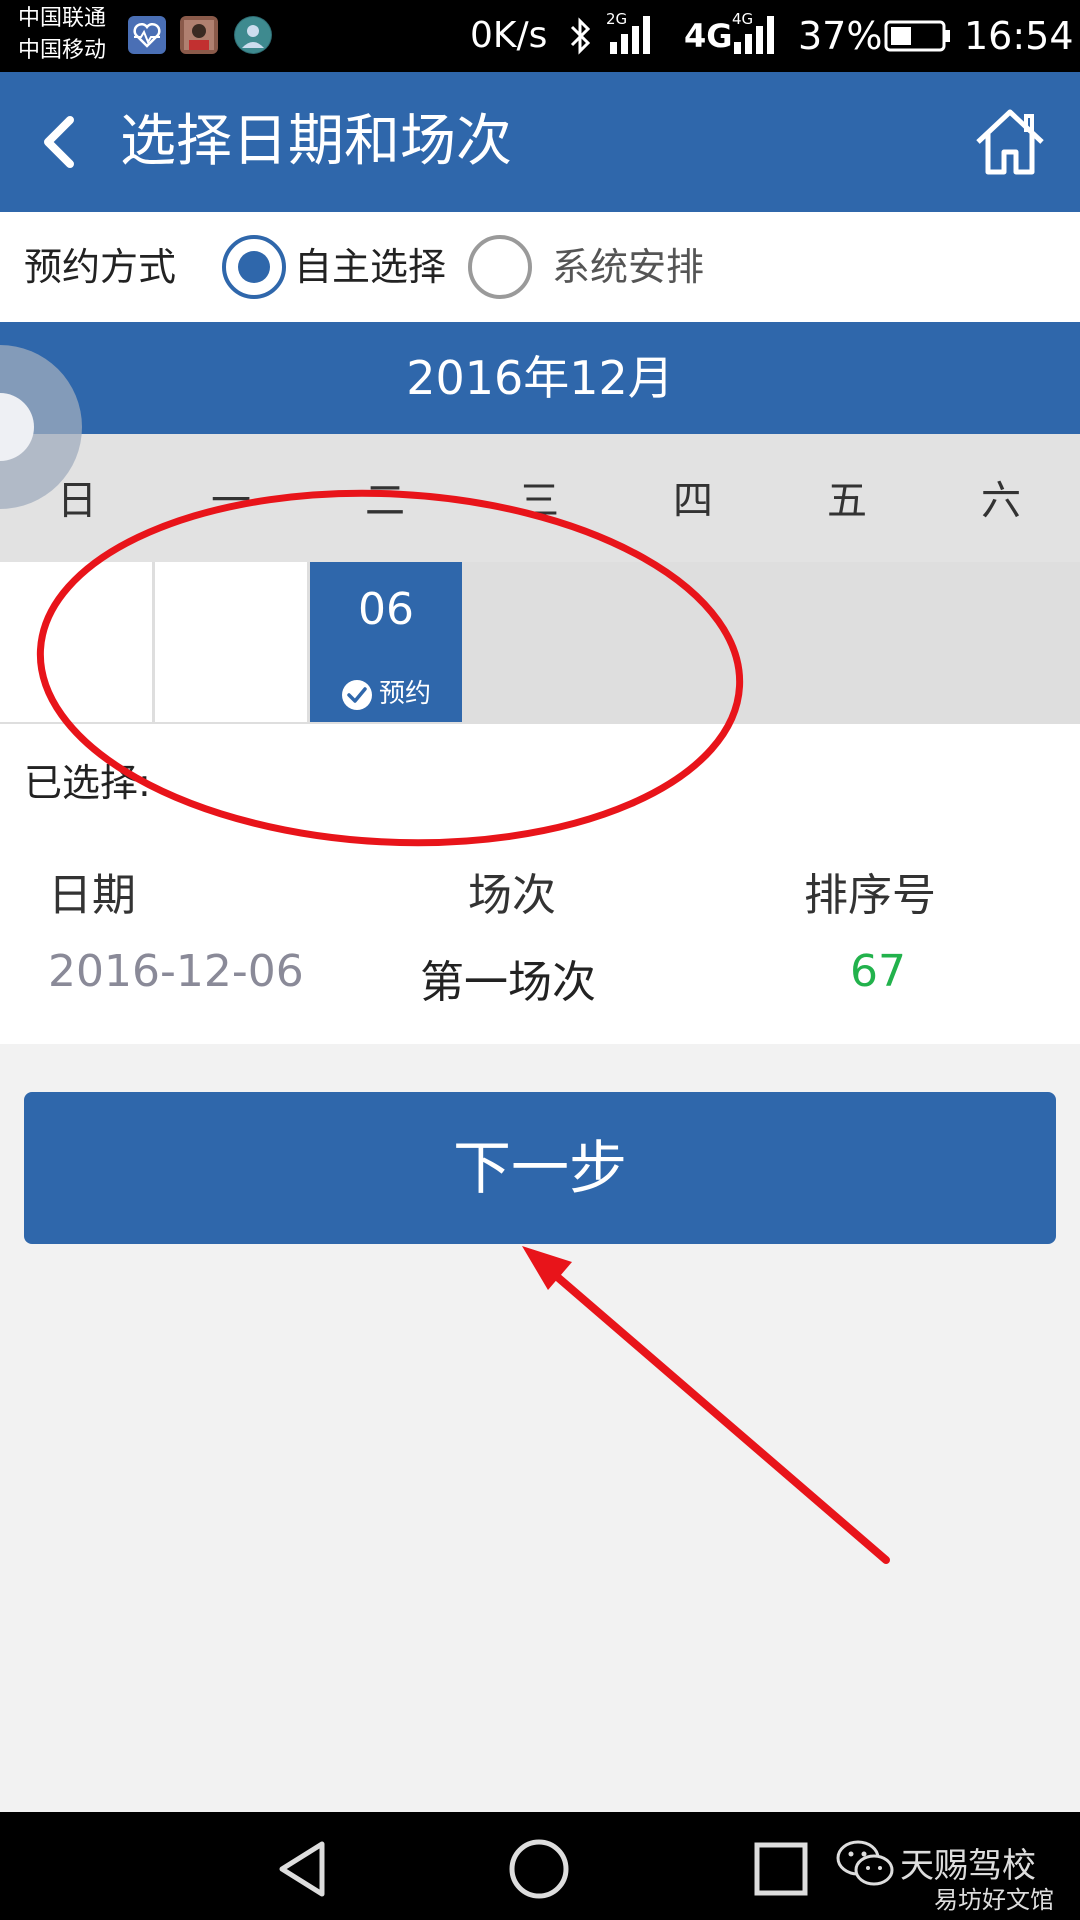 This screenshot has height=1920, width=1080. I want to click on nav-recents-button, so click(781, 1869).